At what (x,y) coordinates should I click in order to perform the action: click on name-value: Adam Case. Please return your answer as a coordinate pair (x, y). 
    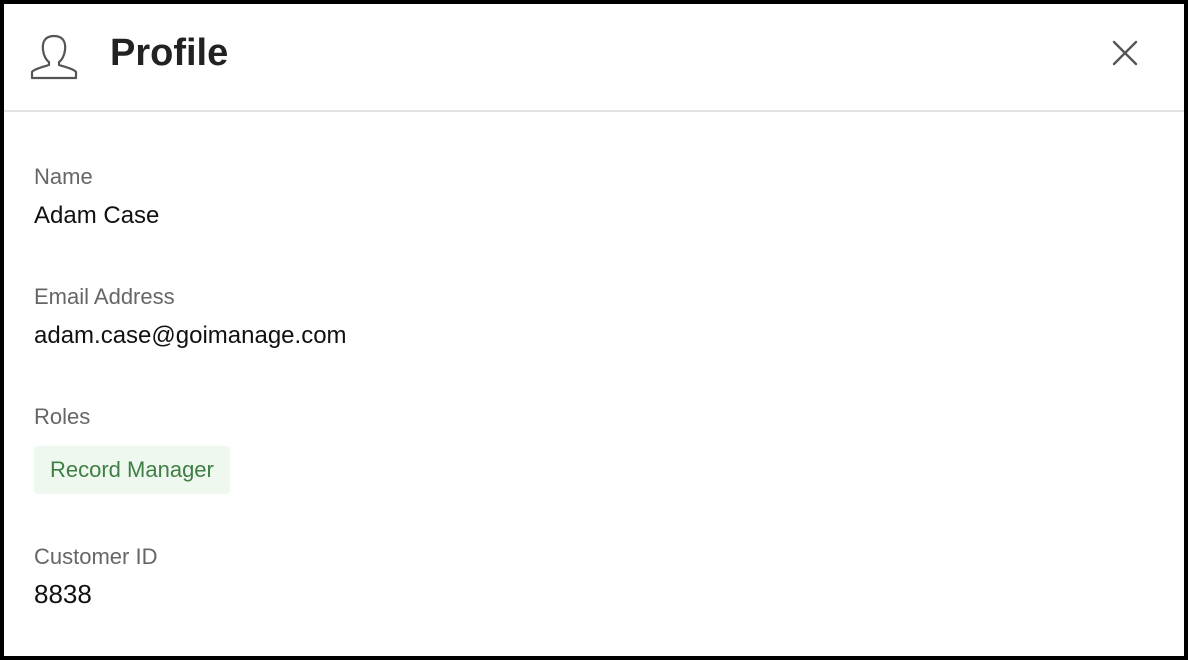
    Looking at the image, I should click on (97, 215).